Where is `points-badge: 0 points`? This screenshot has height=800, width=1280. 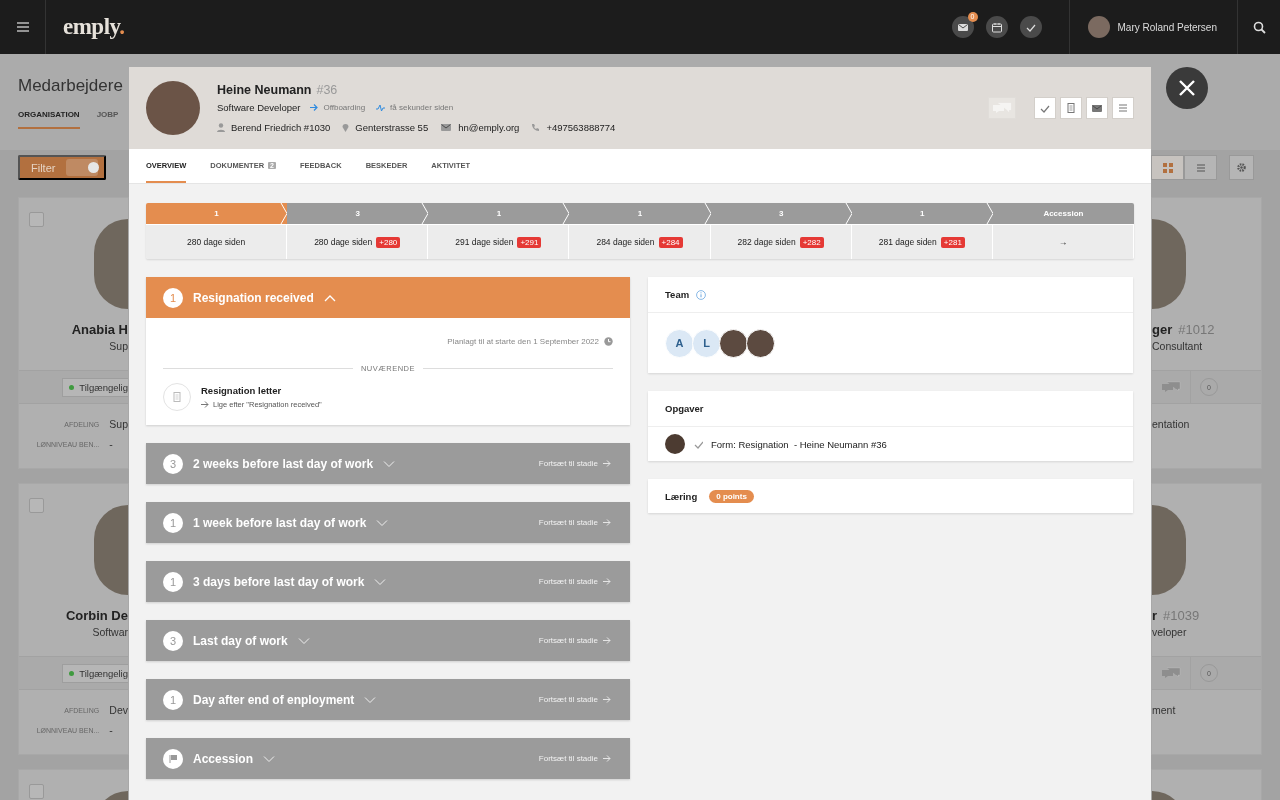 points-badge: 0 points is located at coordinates (731, 496).